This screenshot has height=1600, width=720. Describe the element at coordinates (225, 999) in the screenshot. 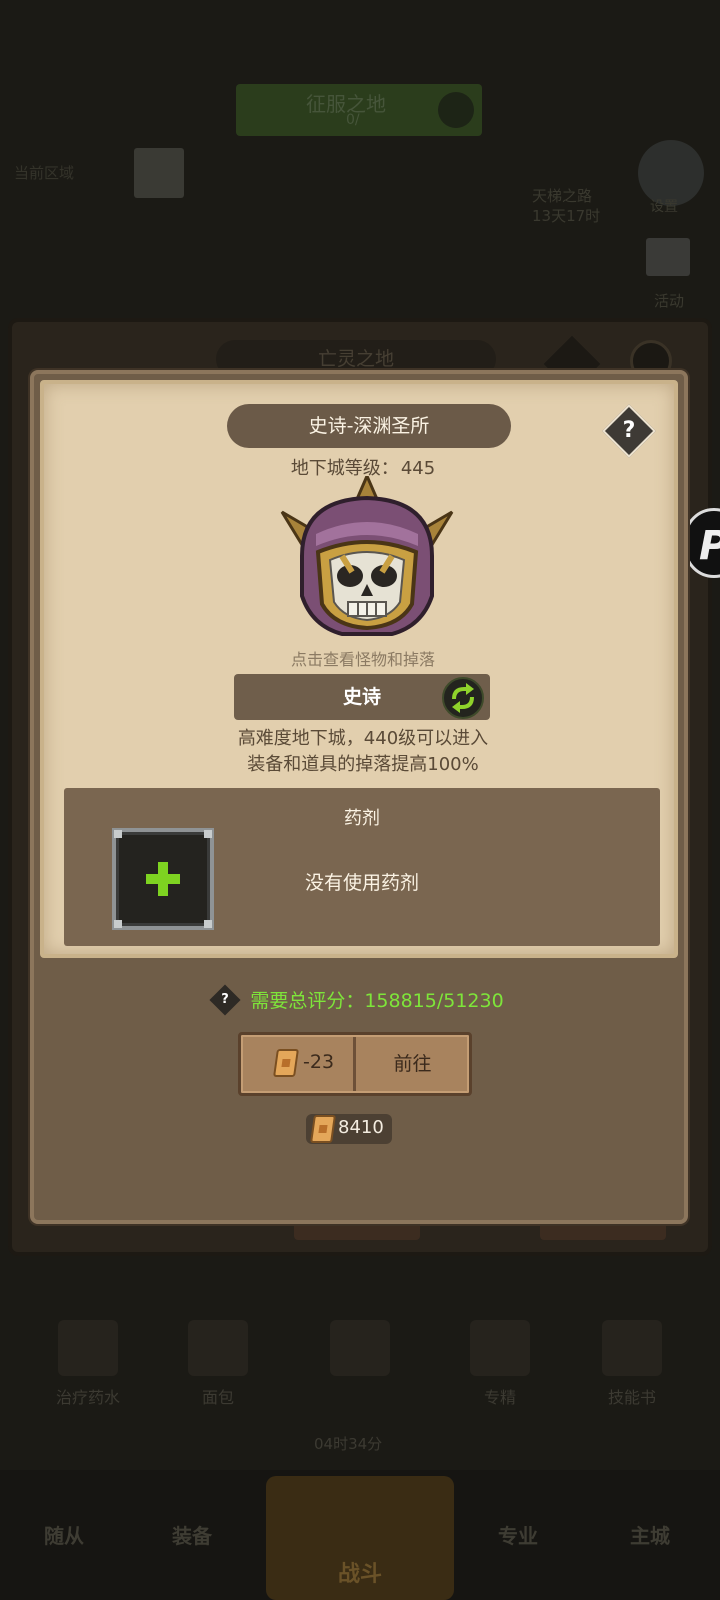

I see `requirement-help-icon: ?` at that location.